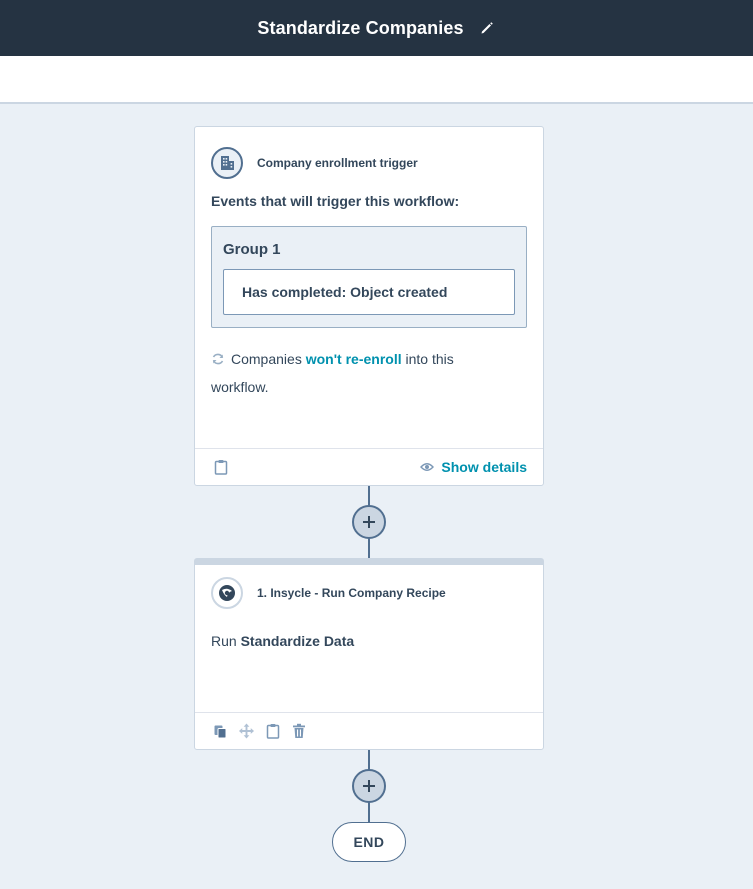  Describe the element at coordinates (369, 466) in the screenshot. I see `trigger-card-footer: Show details` at that location.